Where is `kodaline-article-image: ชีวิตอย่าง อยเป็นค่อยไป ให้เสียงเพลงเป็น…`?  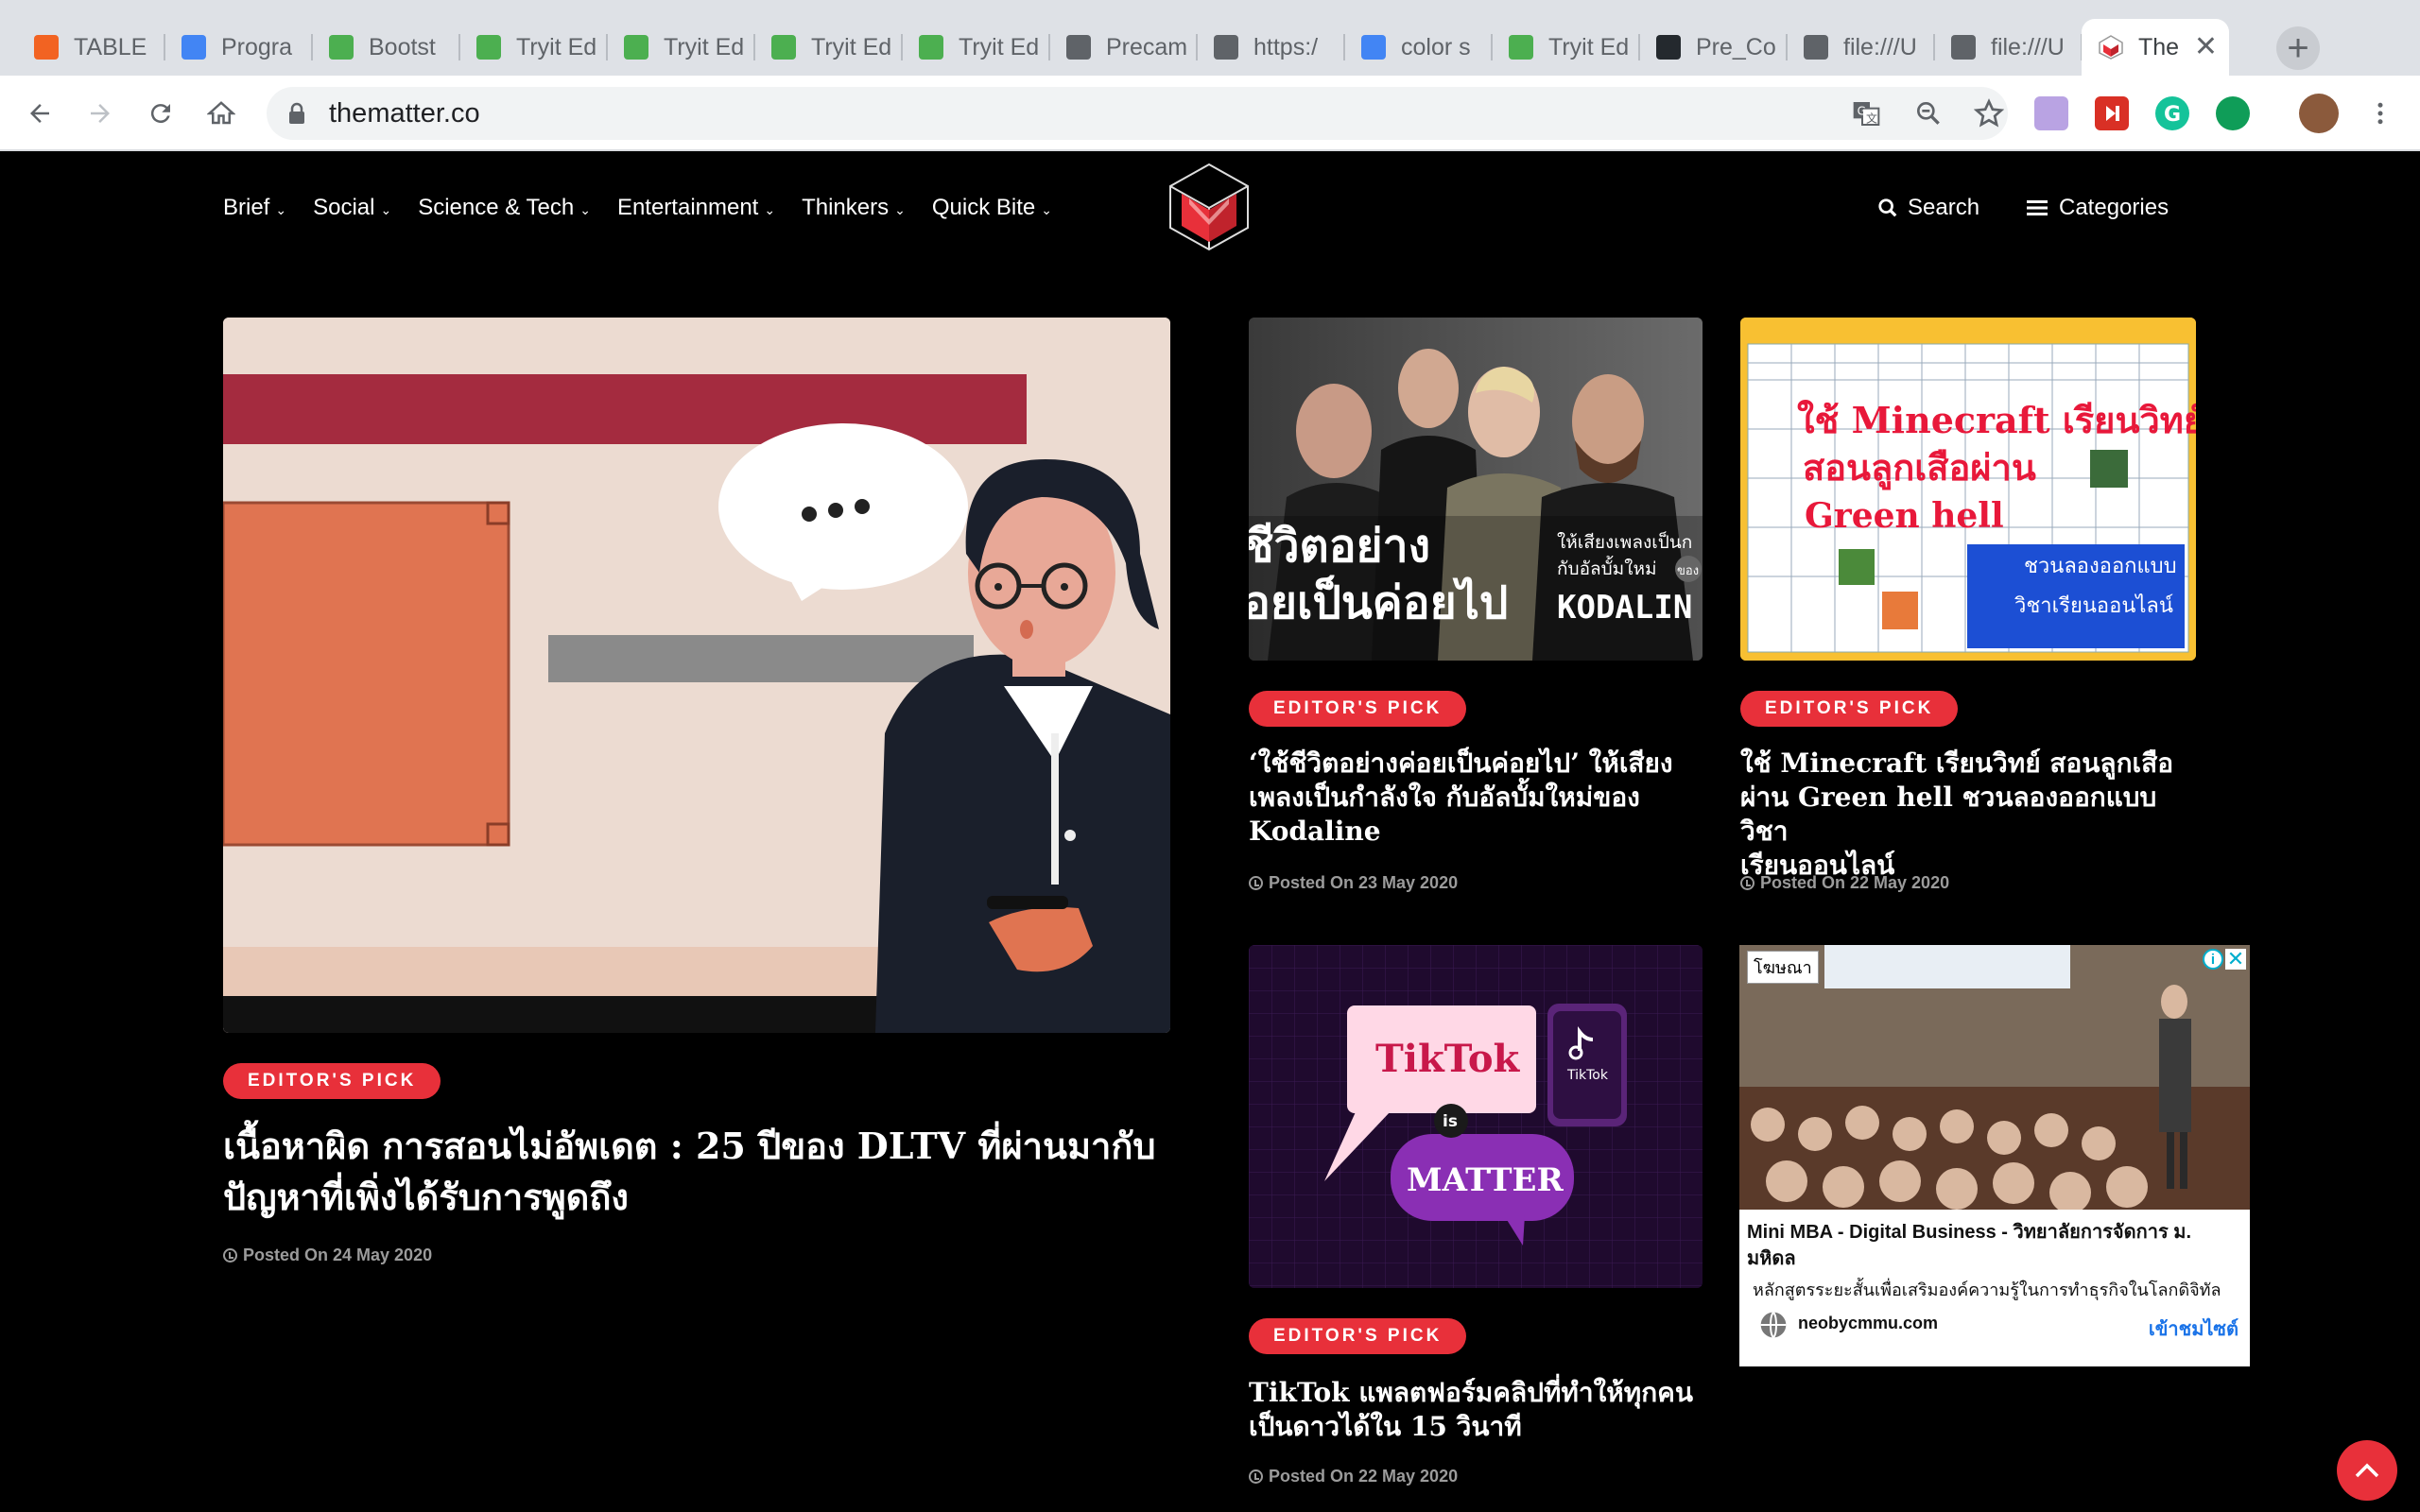 kodaline-article-image: ชีวิตอย่าง อยเป็นค่อยไป ให้เสียงเพลงเป็น… is located at coordinates (1476, 489).